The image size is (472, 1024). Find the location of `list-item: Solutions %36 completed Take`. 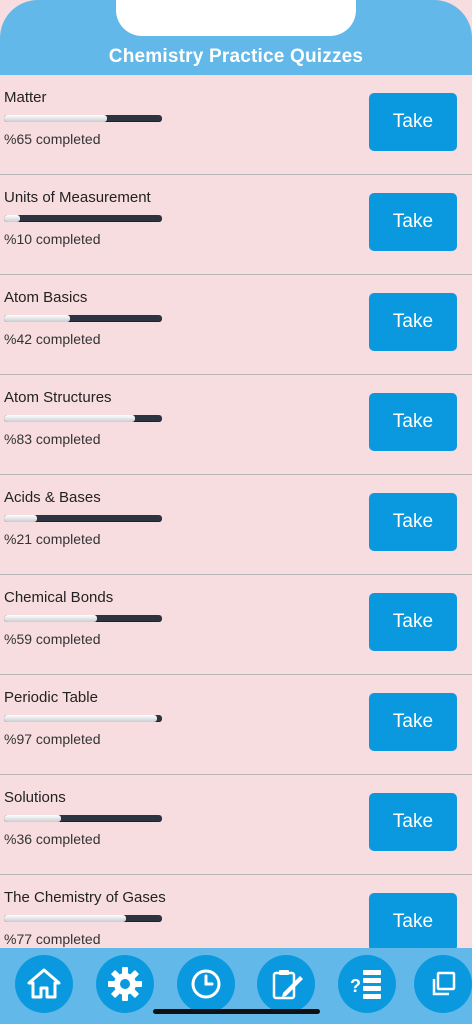

list-item: Solutions %36 completed Take is located at coordinates (236, 825).